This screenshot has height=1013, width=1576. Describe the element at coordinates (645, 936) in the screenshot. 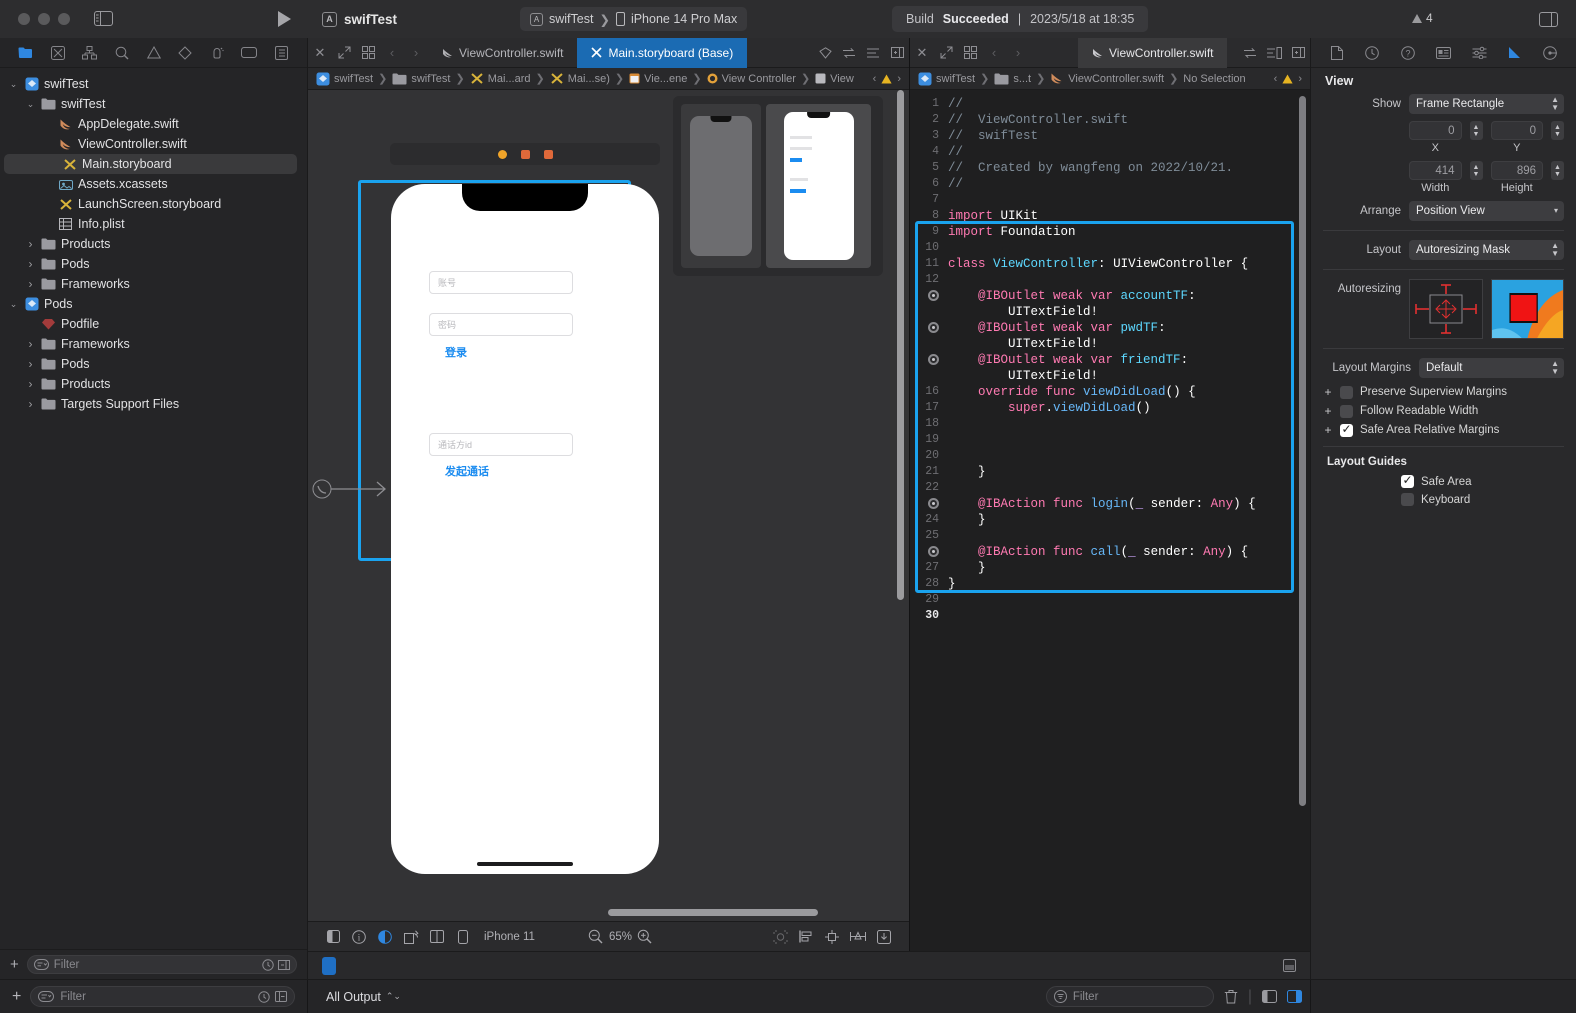

I see `zoom-in-icon` at that location.